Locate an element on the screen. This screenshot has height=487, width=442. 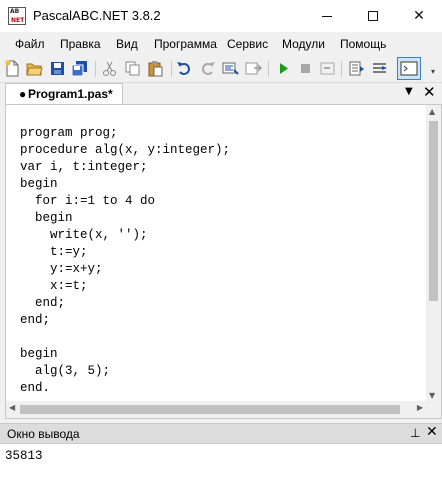
export-icon is located at coordinates (253, 68).